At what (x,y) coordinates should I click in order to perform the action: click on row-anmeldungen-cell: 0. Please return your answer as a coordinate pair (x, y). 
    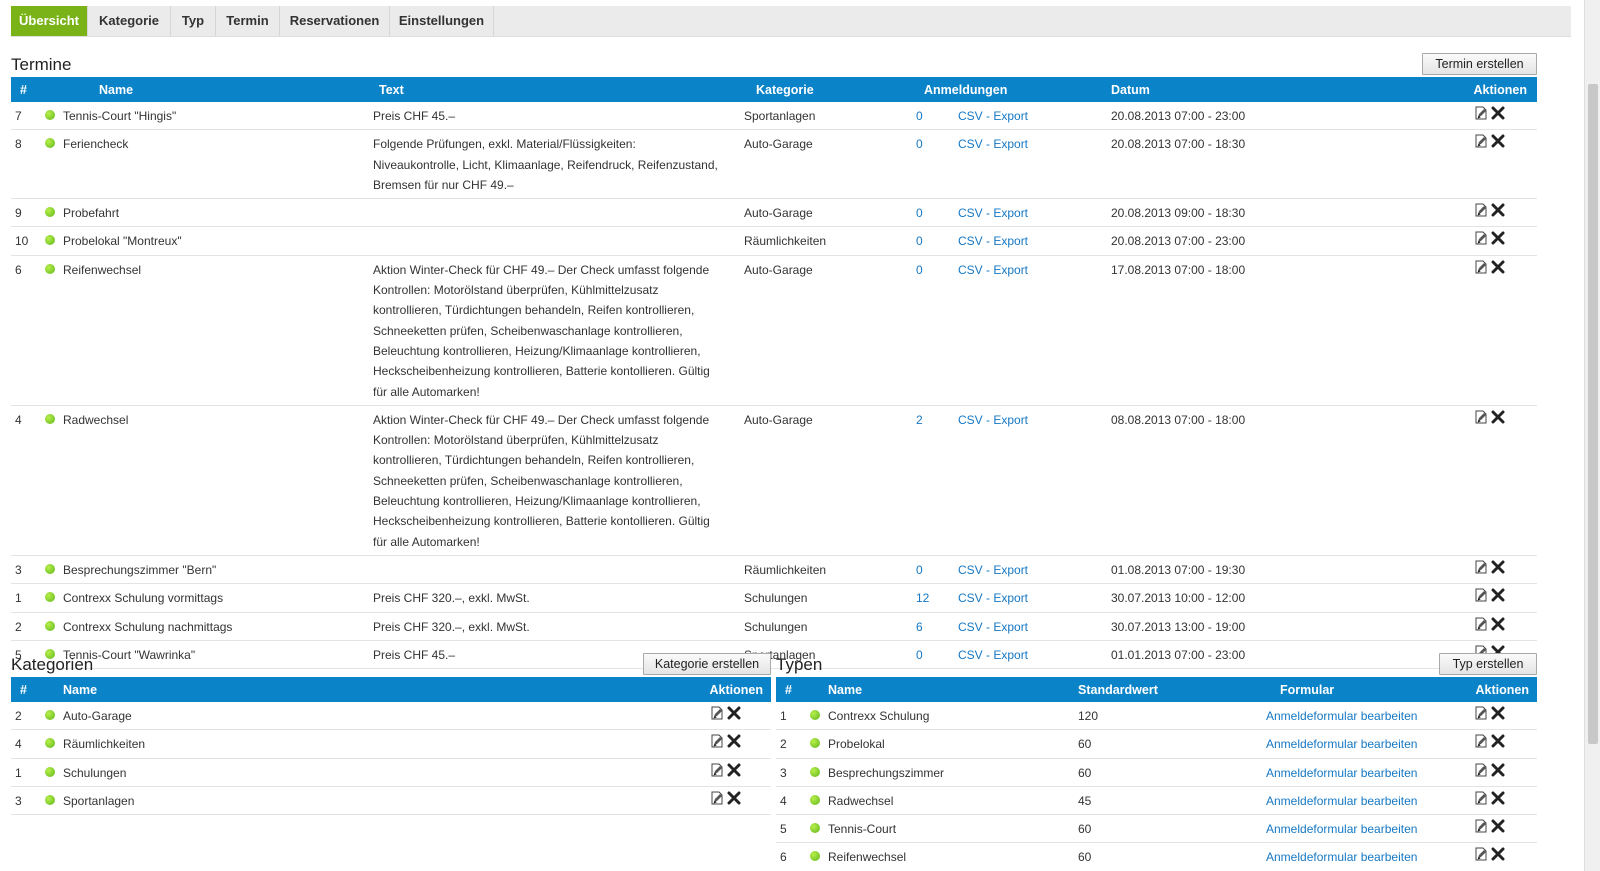
    Looking at the image, I should click on (935, 330).